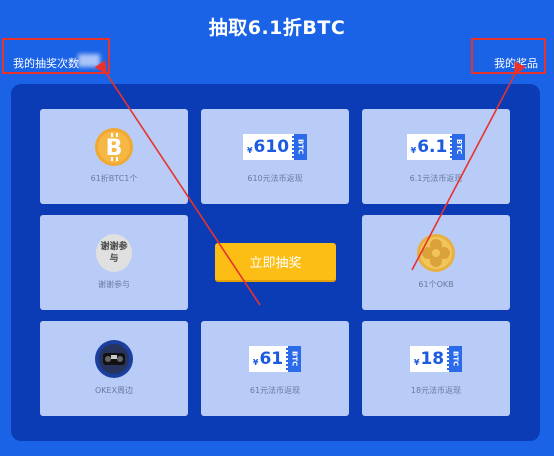 This screenshot has width=554, height=456. I want to click on okex-merch-icon, so click(114, 359).